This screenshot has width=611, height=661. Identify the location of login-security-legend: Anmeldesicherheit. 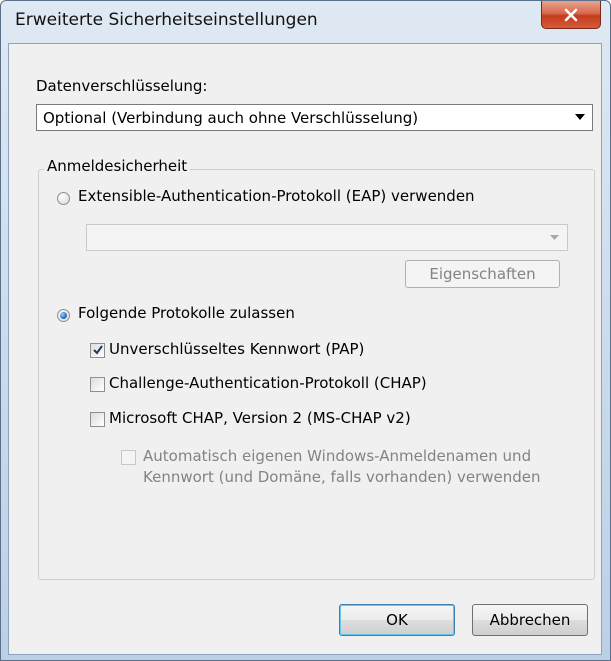
(117, 166).